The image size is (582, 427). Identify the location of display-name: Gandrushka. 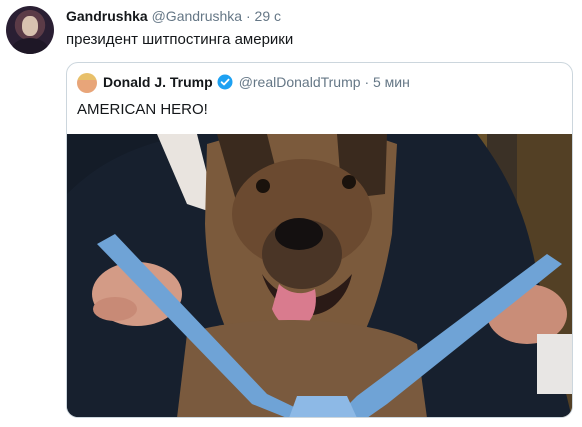
(107, 16).